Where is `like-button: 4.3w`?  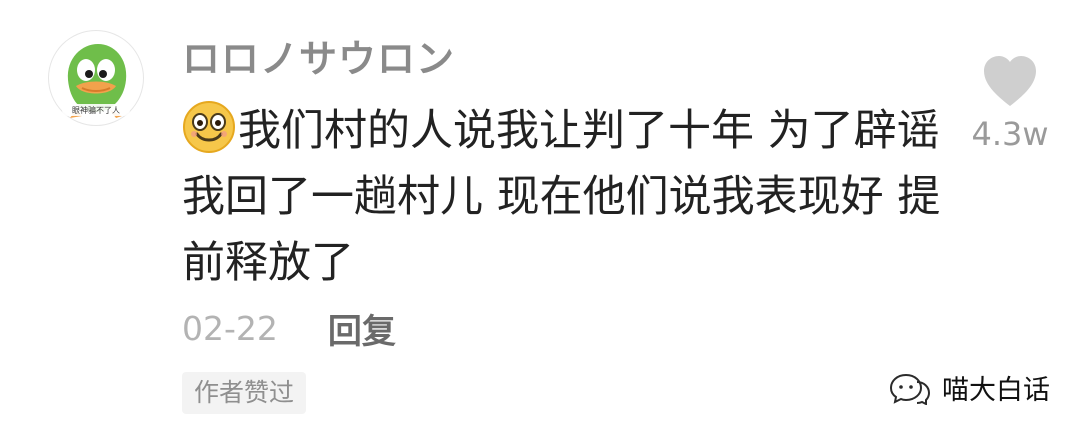 like-button: 4.3w is located at coordinates (1010, 103).